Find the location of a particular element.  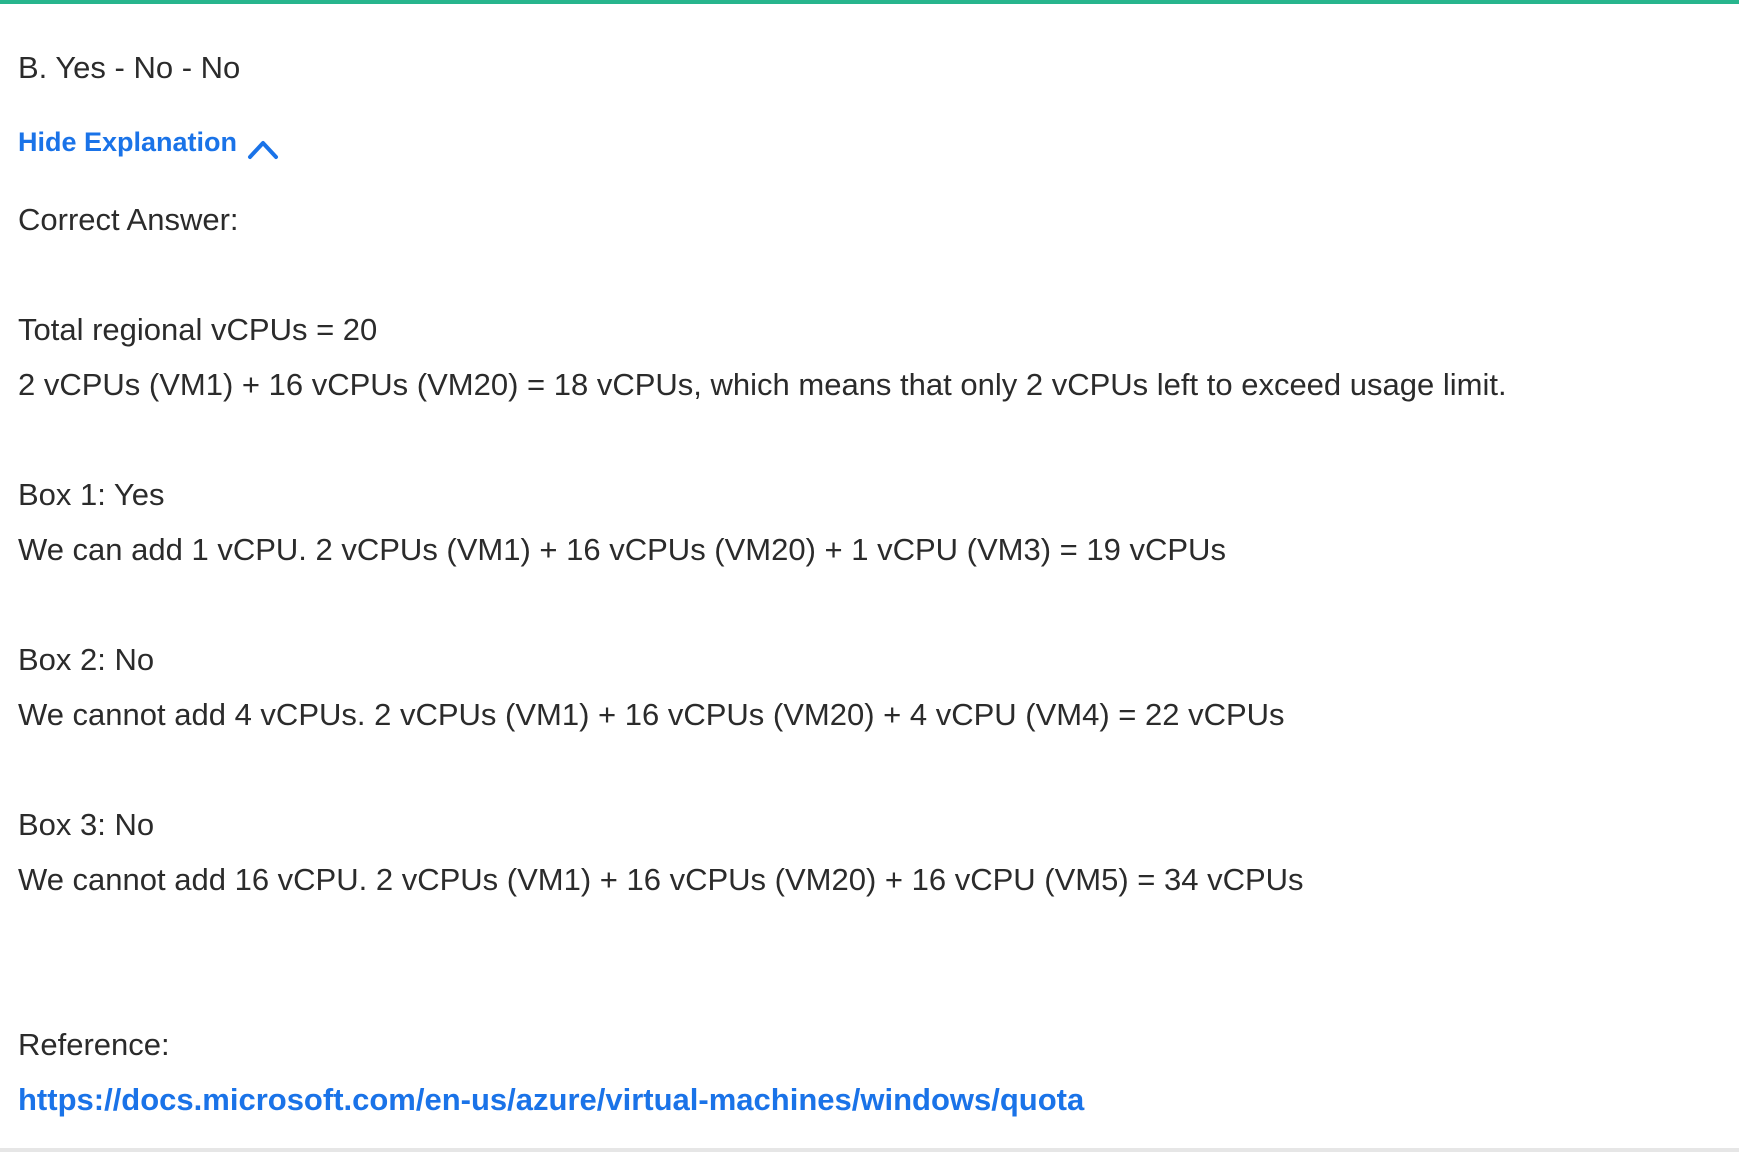

correct-answer-heading: Correct Answer: is located at coordinates (128, 219).